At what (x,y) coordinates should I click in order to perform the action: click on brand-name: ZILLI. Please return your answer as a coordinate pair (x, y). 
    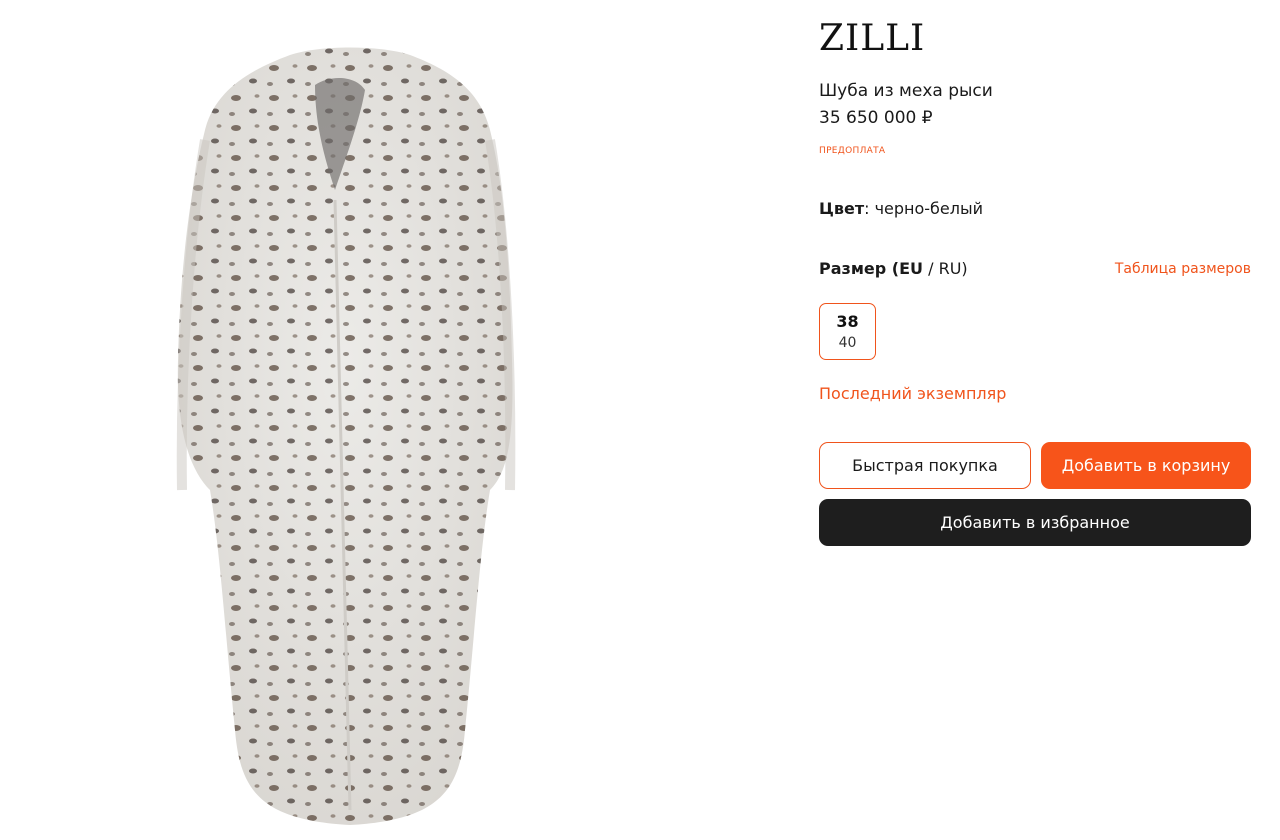
    Looking at the image, I should click on (872, 38).